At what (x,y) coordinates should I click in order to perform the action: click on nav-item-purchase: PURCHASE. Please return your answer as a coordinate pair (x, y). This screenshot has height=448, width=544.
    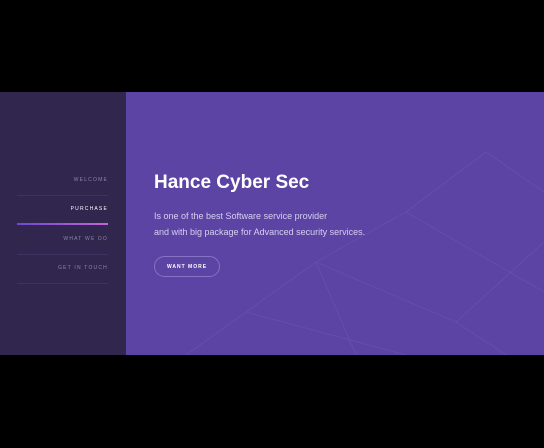
    Looking at the image, I should click on (62, 210).